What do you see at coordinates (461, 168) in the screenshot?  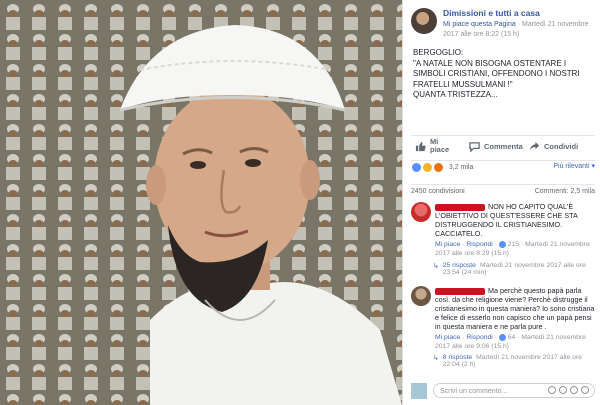 I see `reaction-count: 3,2 mila` at bounding box center [461, 168].